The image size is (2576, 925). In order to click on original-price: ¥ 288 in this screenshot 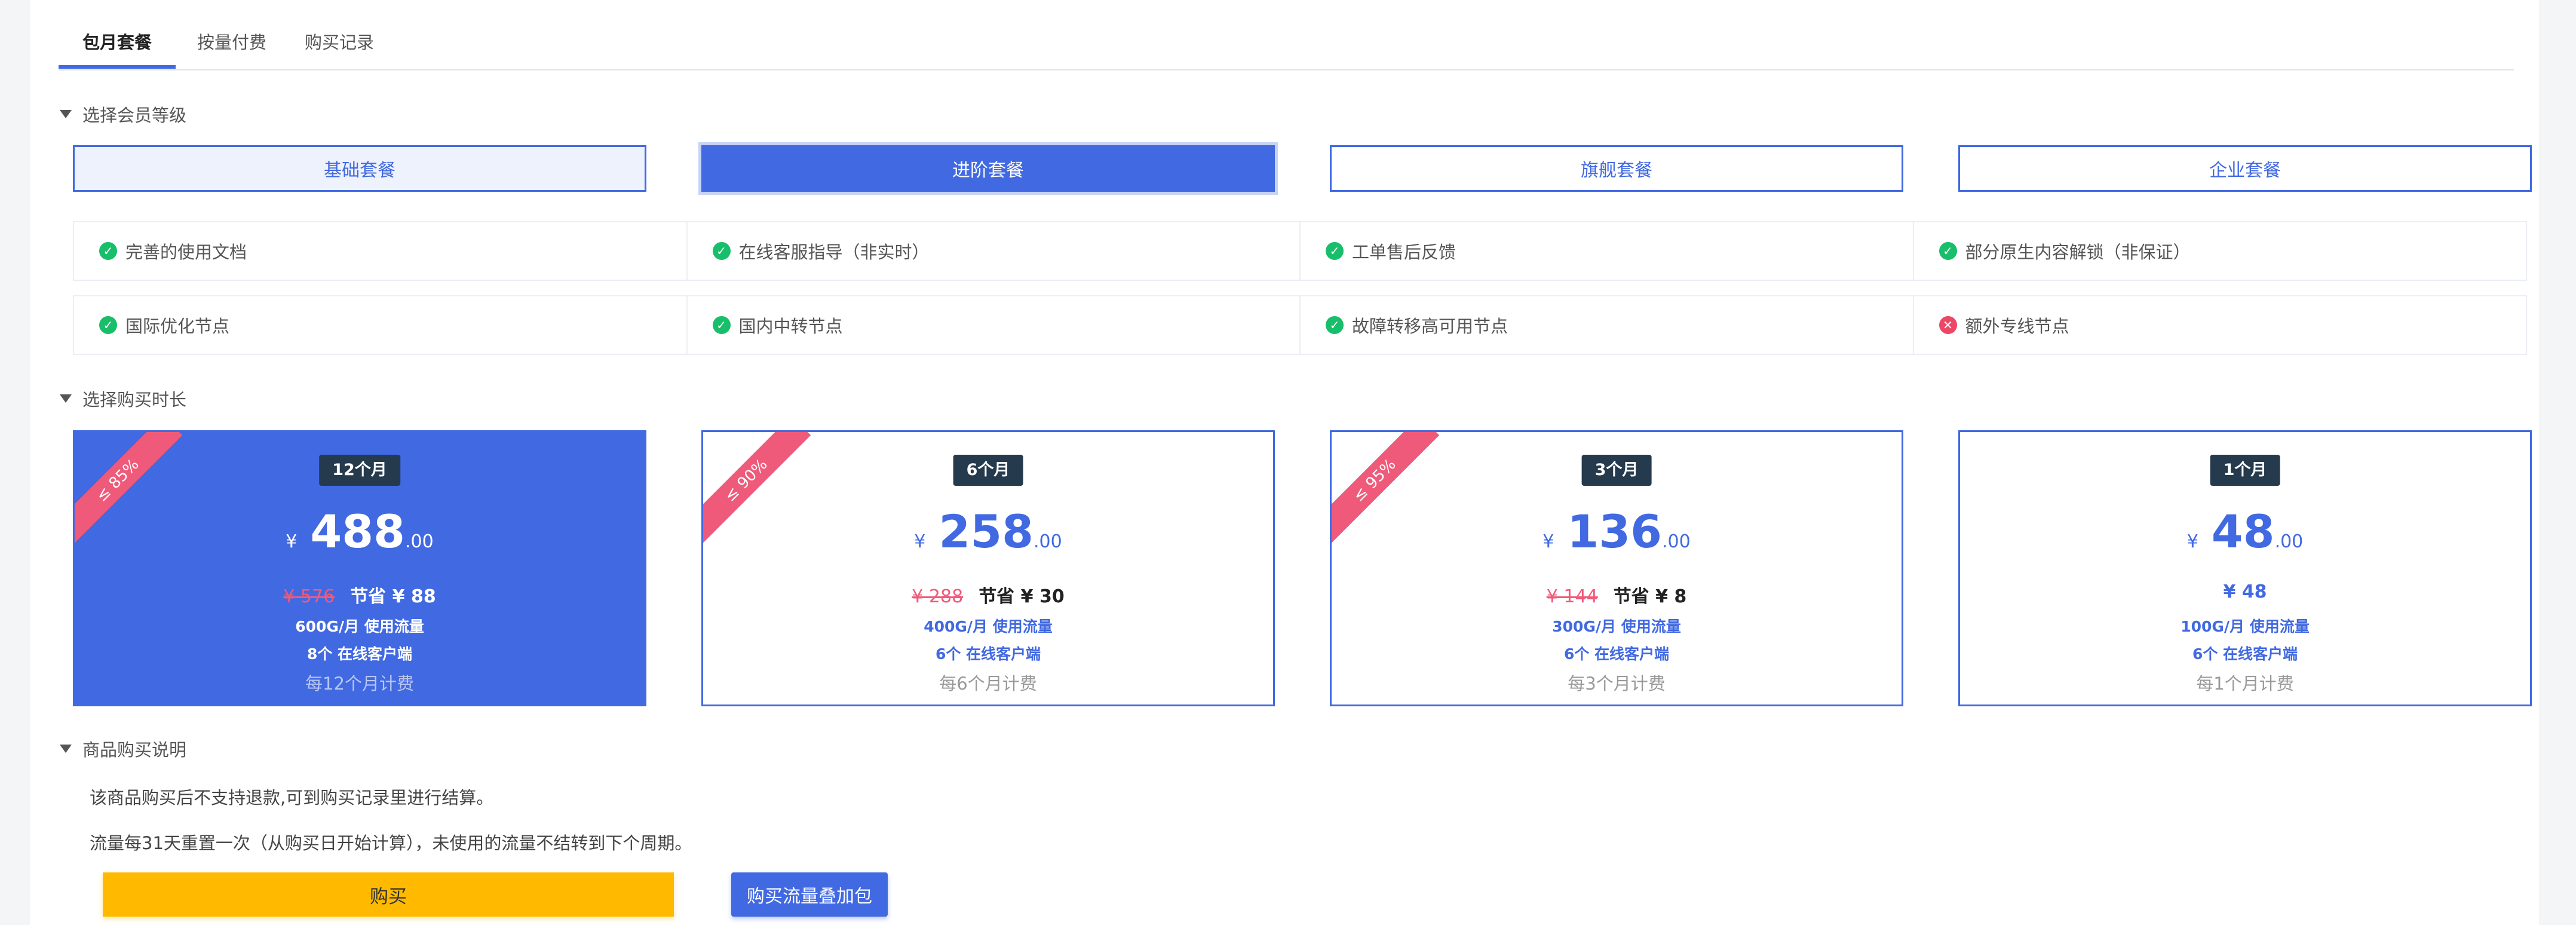, I will do `click(938, 596)`.